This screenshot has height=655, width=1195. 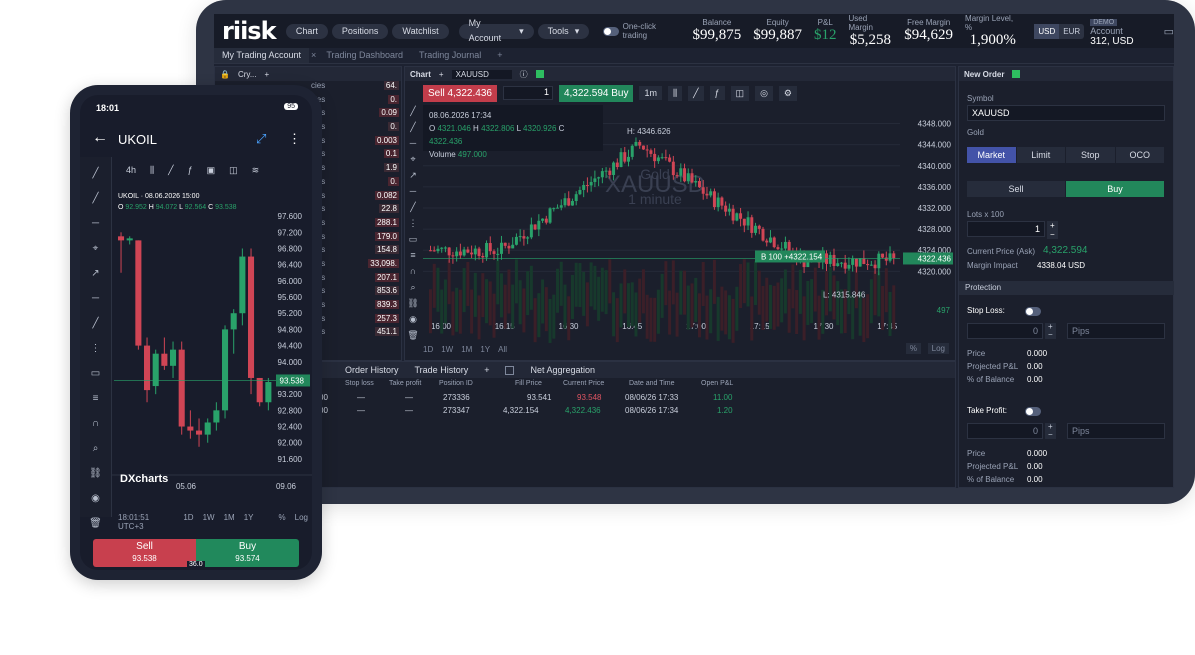 I want to click on lots-stepper: + −, so click(x=1052, y=230).